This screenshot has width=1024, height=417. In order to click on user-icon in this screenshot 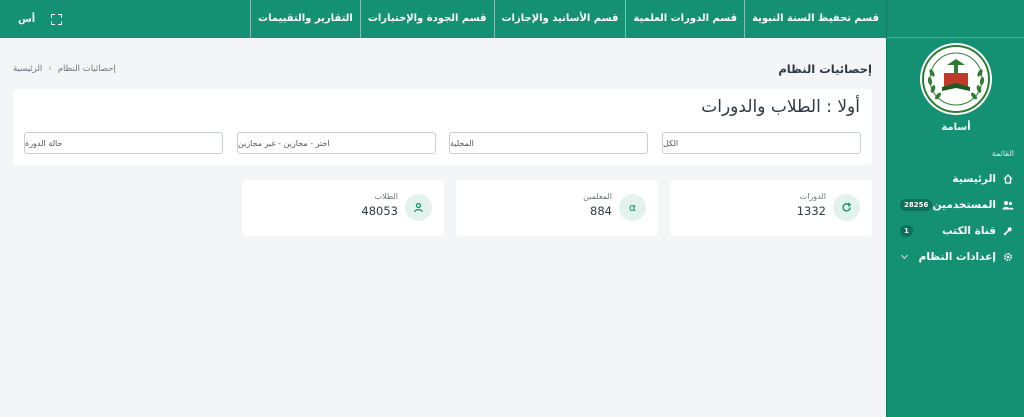, I will do `click(418, 207)`.